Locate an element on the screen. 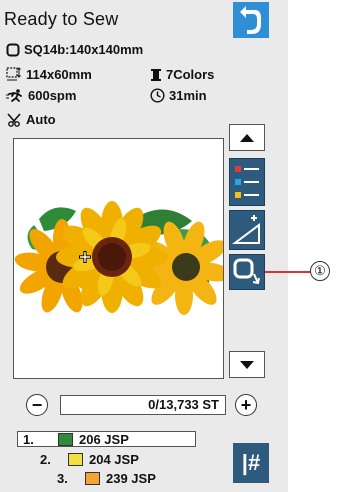  back-button is located at coordinates (251, 20).